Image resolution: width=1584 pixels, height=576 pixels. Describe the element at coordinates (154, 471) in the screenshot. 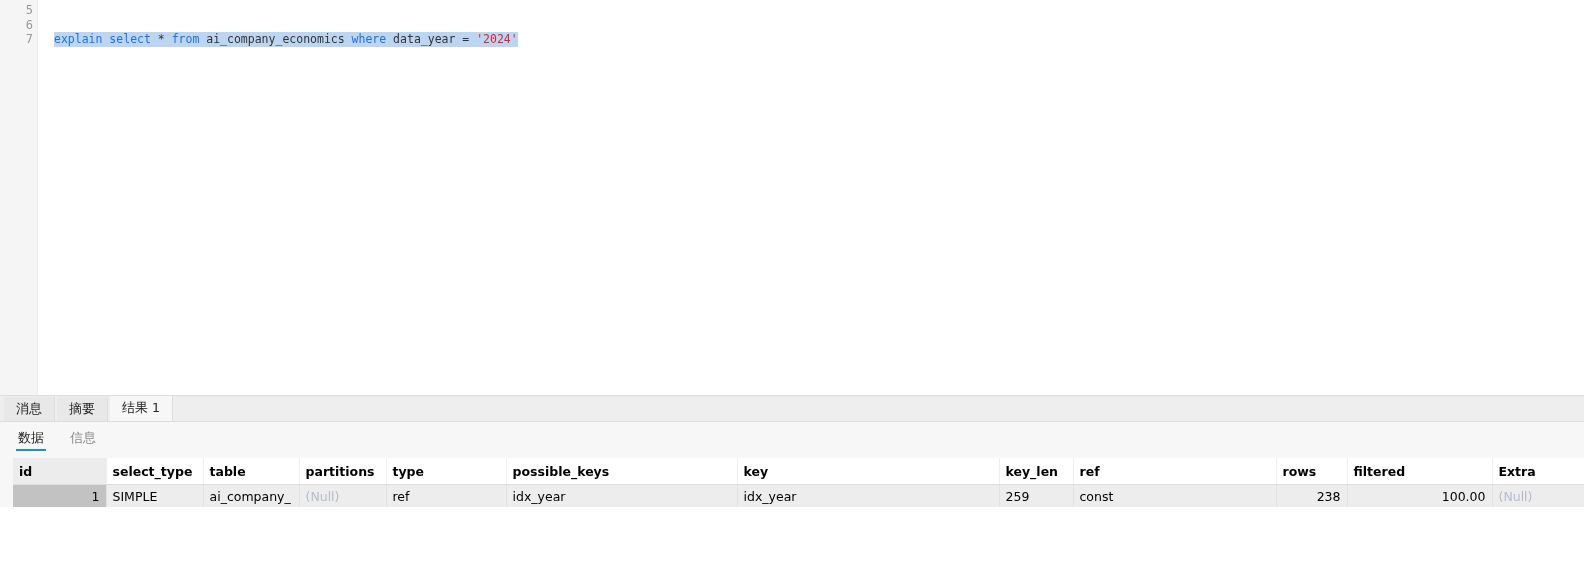

I see `column-header: select_type` at that location.